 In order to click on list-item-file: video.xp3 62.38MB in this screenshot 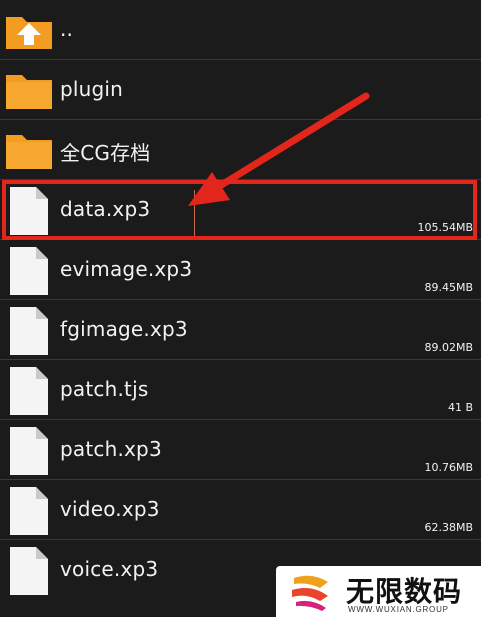, I will do `click(240, 510)`.